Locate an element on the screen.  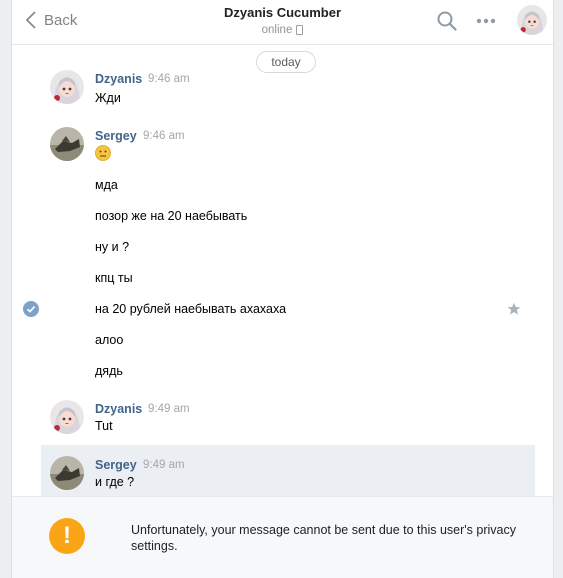
warning-icon: ! is located at coordinates (67, 536).